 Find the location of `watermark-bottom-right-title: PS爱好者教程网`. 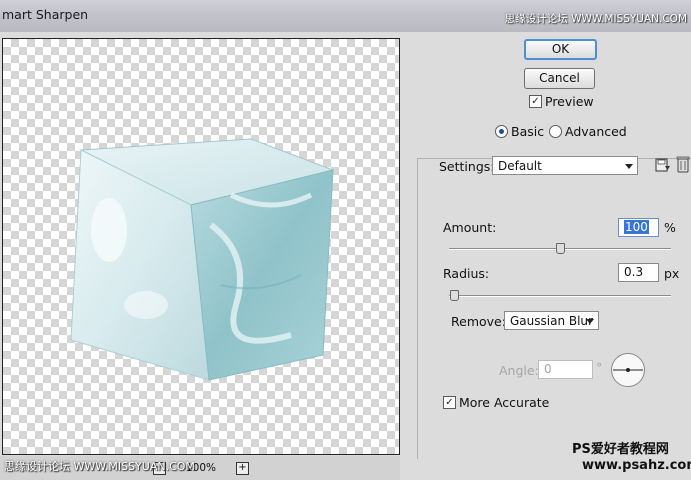

watermark-bottom-right-title: PS爱好者教程网 is located at coordinates (620, 449).